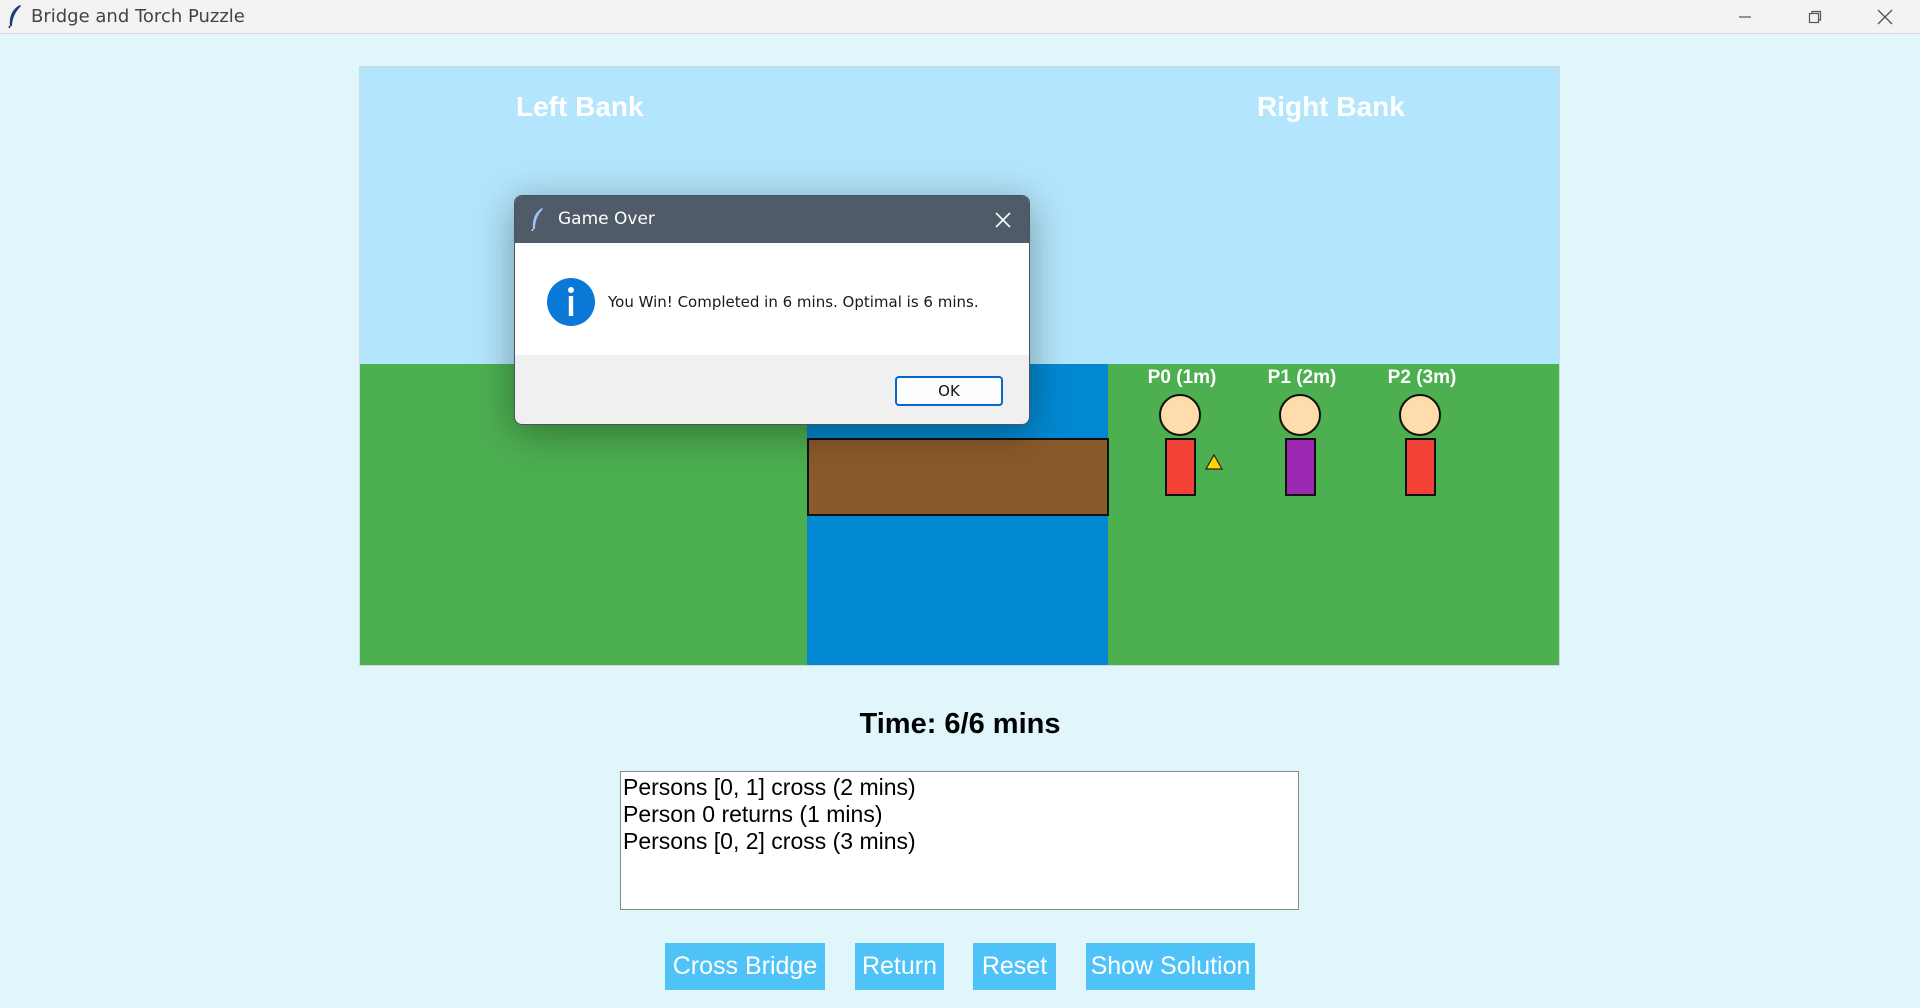 The height and width of the screenshot is (1008, 1920). What do you see at coordinates (960, 17) in the screenshot?
I see `title-bar: Bridge and Torch Puzzle` at bounding box center [960, 17].